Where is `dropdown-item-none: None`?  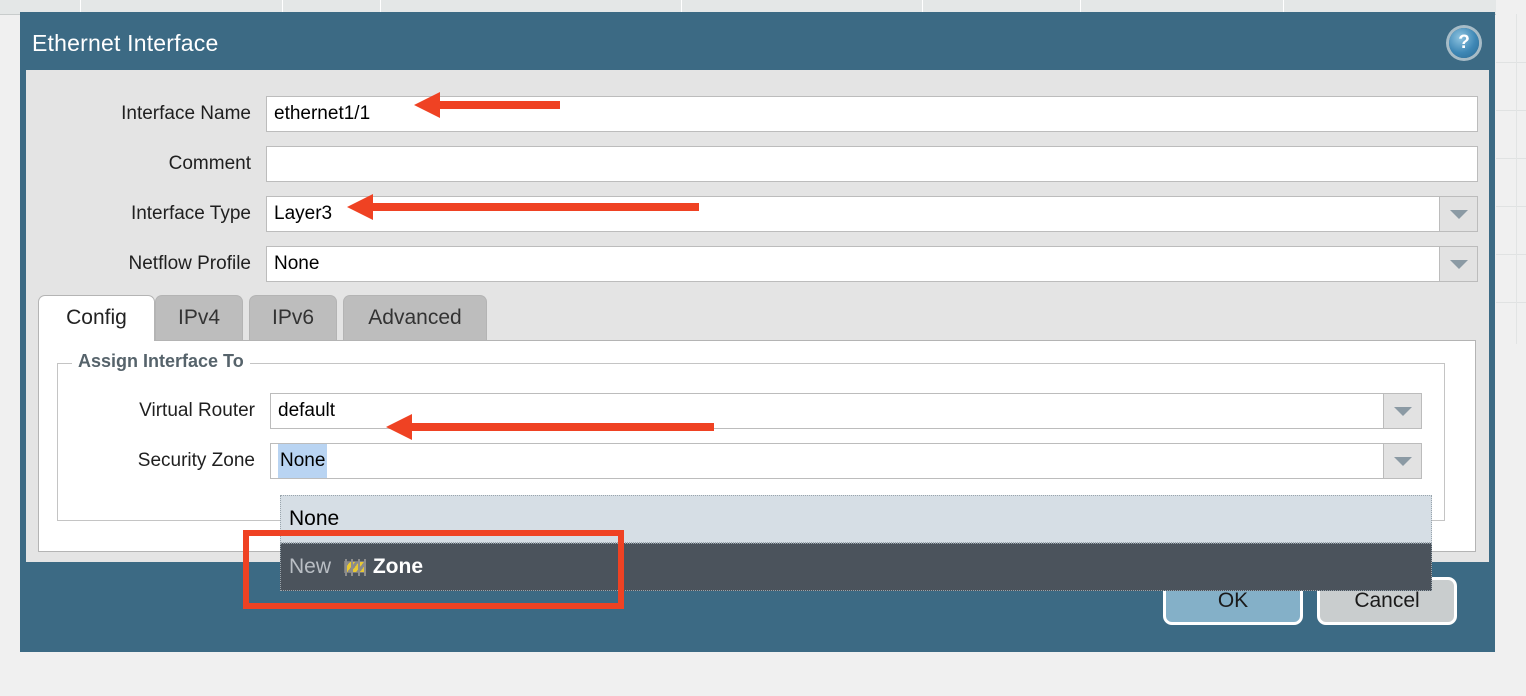 dropdown-item-none: None is located at coordinates (856, 519).